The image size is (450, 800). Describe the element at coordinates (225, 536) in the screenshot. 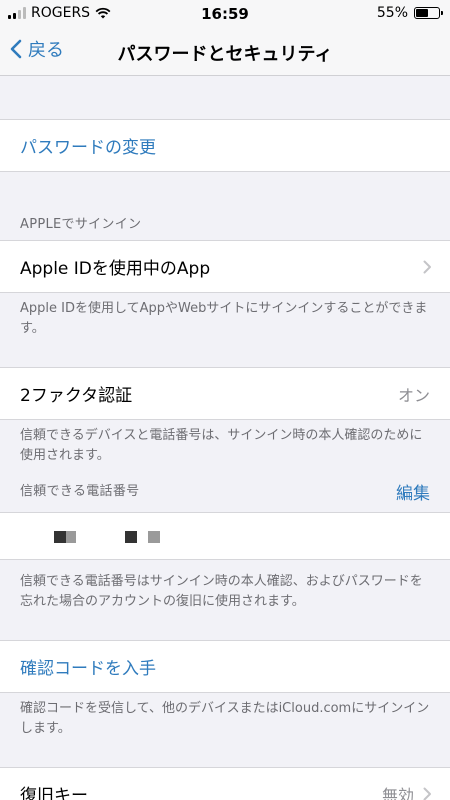

I see `trusted-phone-row` at that location.